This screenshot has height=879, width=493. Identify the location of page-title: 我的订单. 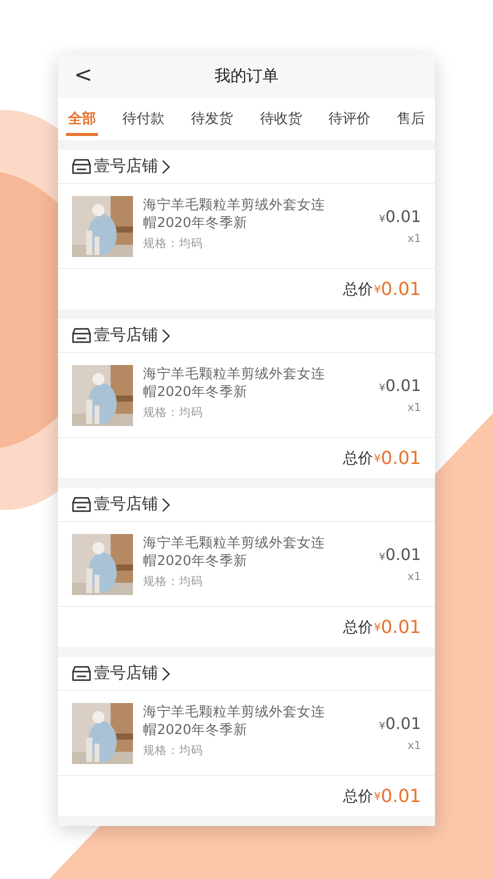
(246, 76).